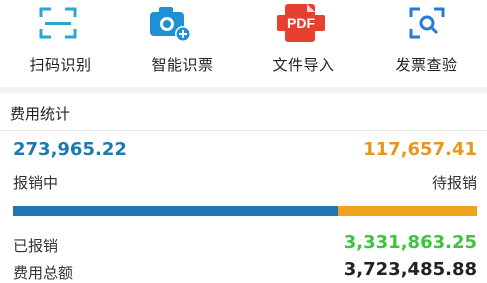 This screenshot has width=487, height=283. What do you see at coordinates (170, 24) in the screenshot?
I see `camera-icon` at bounding box center [170, 24].